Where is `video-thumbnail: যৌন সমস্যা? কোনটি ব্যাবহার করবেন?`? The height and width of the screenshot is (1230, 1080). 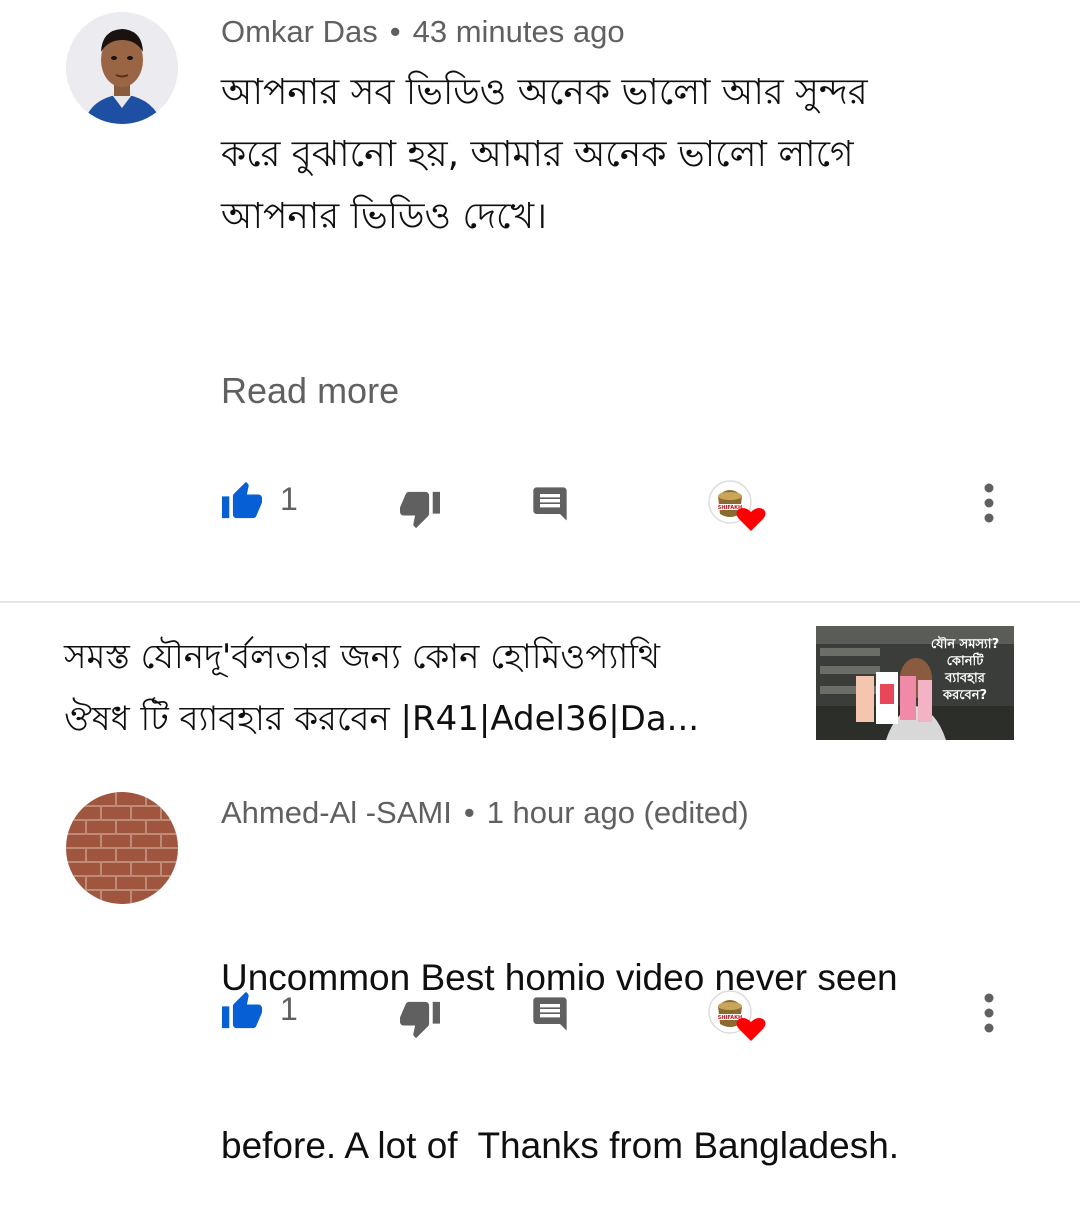
video-thumbnail: যৌন সমস্যা? কোনটি ব্যাবহার করবেন? is located at coordinates (915, 683).